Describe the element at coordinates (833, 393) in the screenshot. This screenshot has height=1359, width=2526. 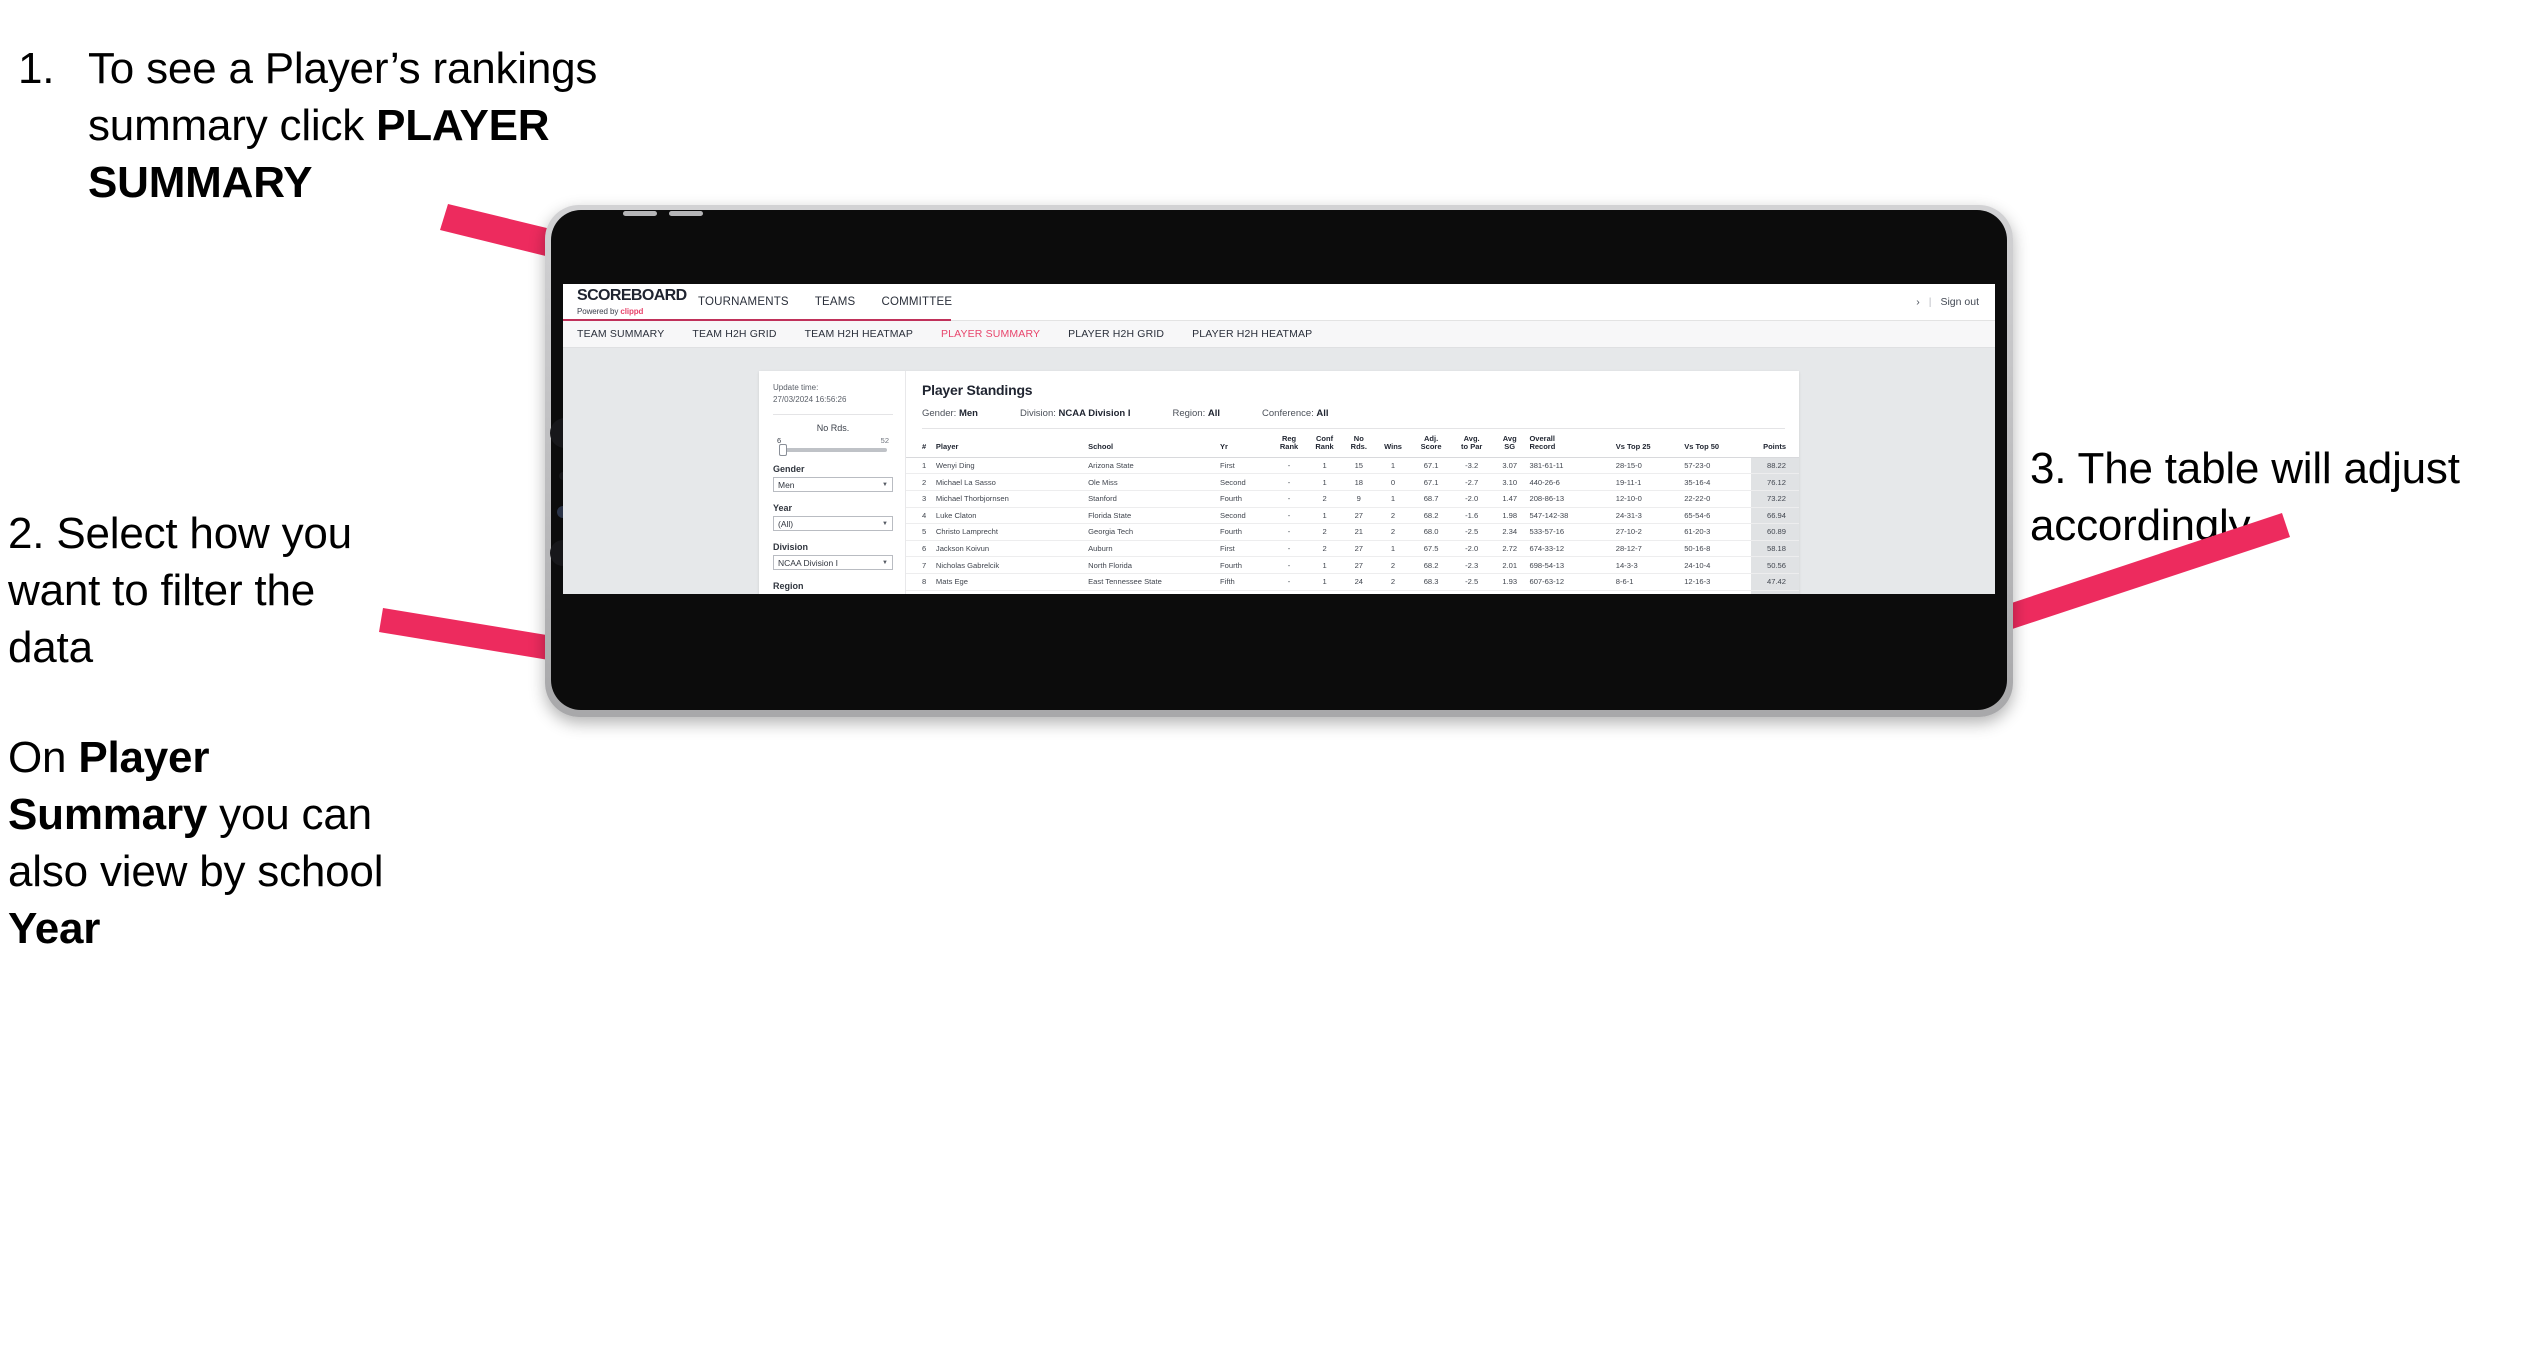
I see `update-time-block: Update time: 27/03/2024 16:56:26` at that location.